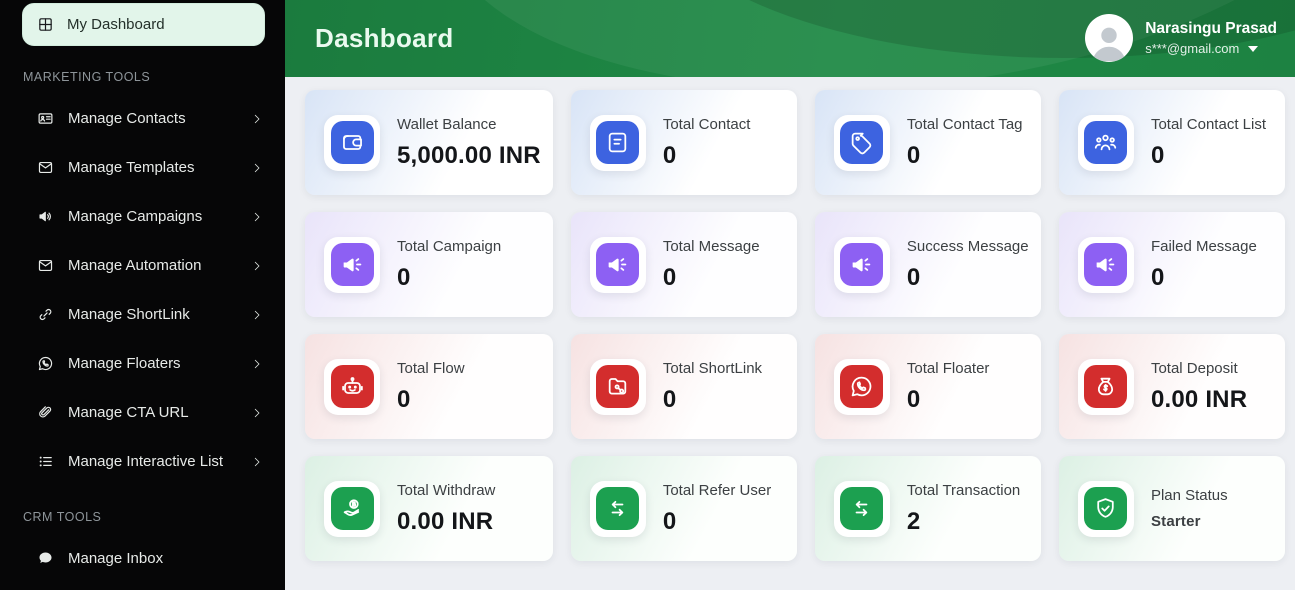 The width and height of the screenshot is (1295, 590). I want to click on paperclip-icon, so click(45, 412).